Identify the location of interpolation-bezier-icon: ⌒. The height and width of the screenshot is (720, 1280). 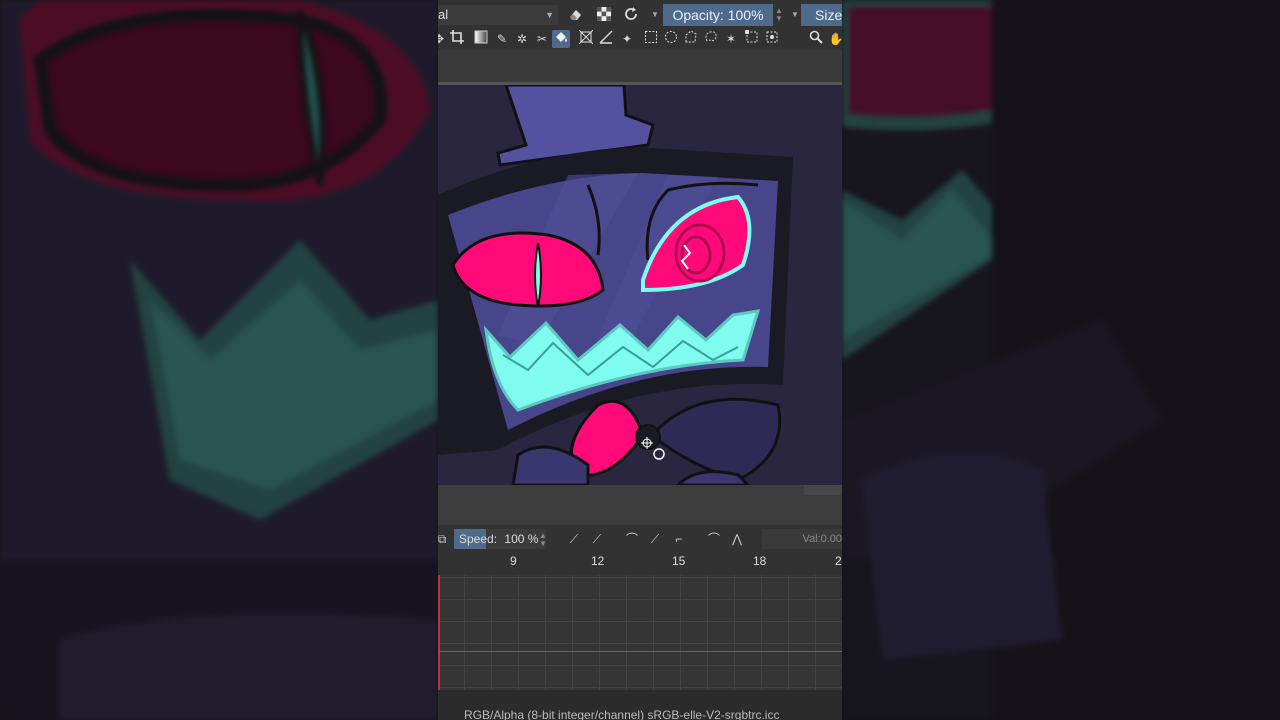
(632, 539).